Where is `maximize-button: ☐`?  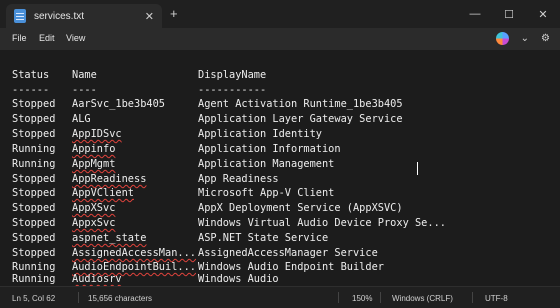
maximize-button: ☐ is located at coordinates (509, 14).